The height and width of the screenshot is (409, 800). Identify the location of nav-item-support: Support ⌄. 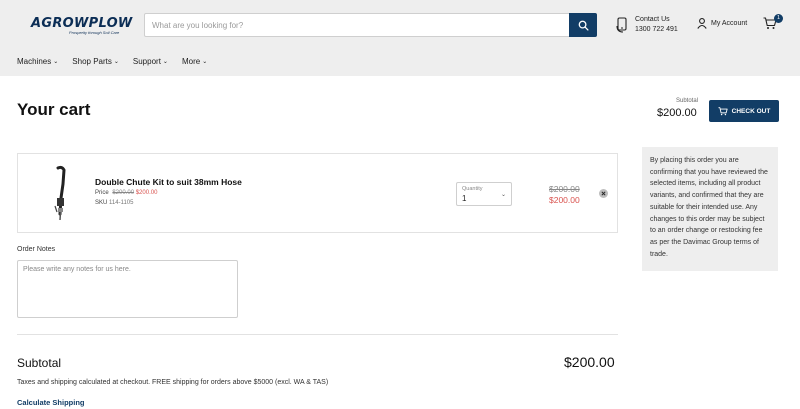
(150, 61).